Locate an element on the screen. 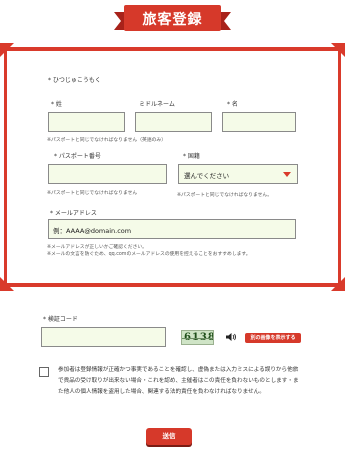 The width and height of the screenshot is (345, 460). first-name-input is located at coordinates (259, 122).